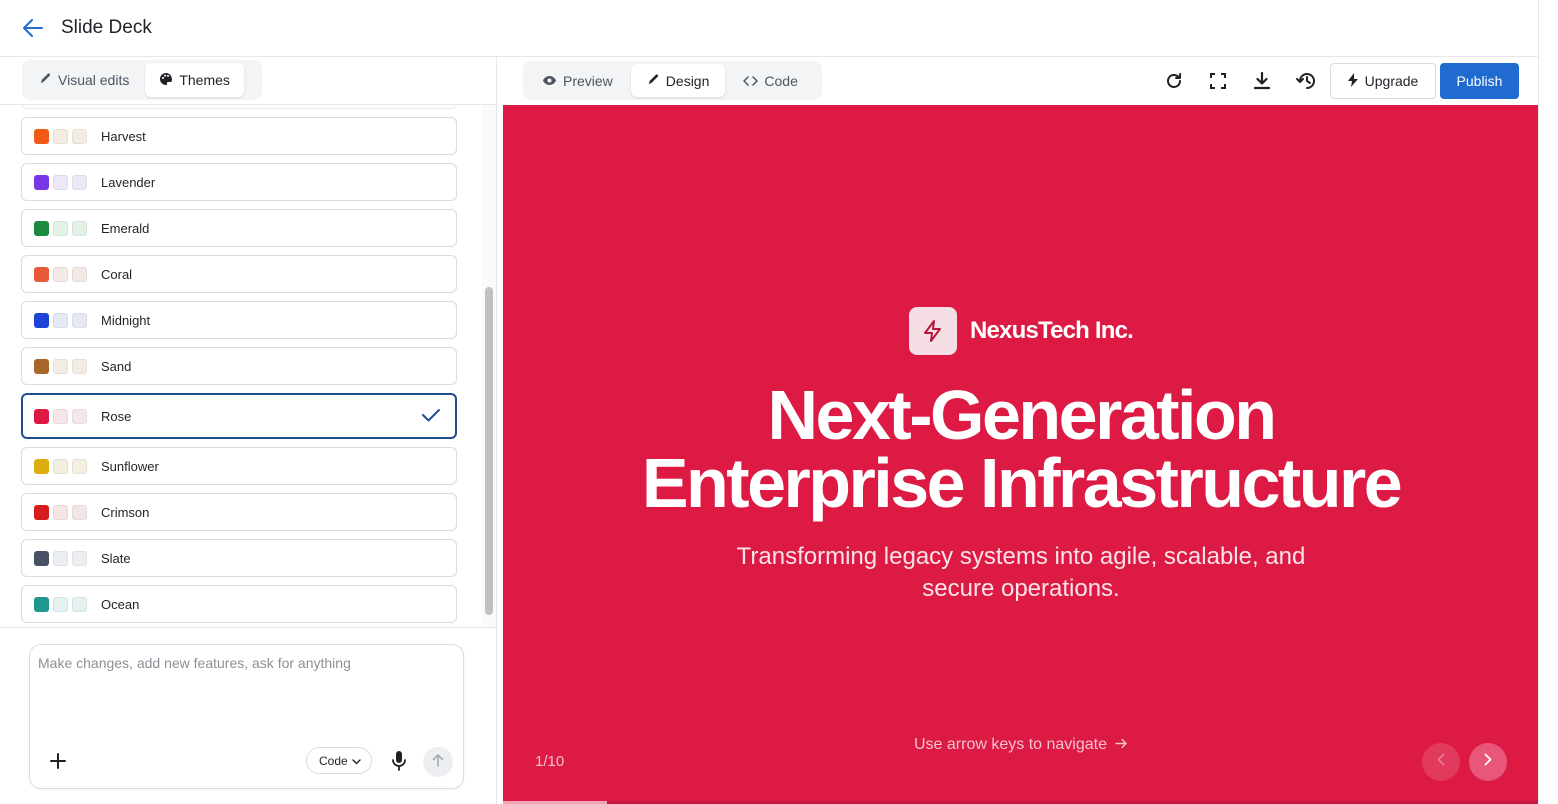 This screenshot has width=1558, height=804. I want to click on send-button, so click(438, 762).